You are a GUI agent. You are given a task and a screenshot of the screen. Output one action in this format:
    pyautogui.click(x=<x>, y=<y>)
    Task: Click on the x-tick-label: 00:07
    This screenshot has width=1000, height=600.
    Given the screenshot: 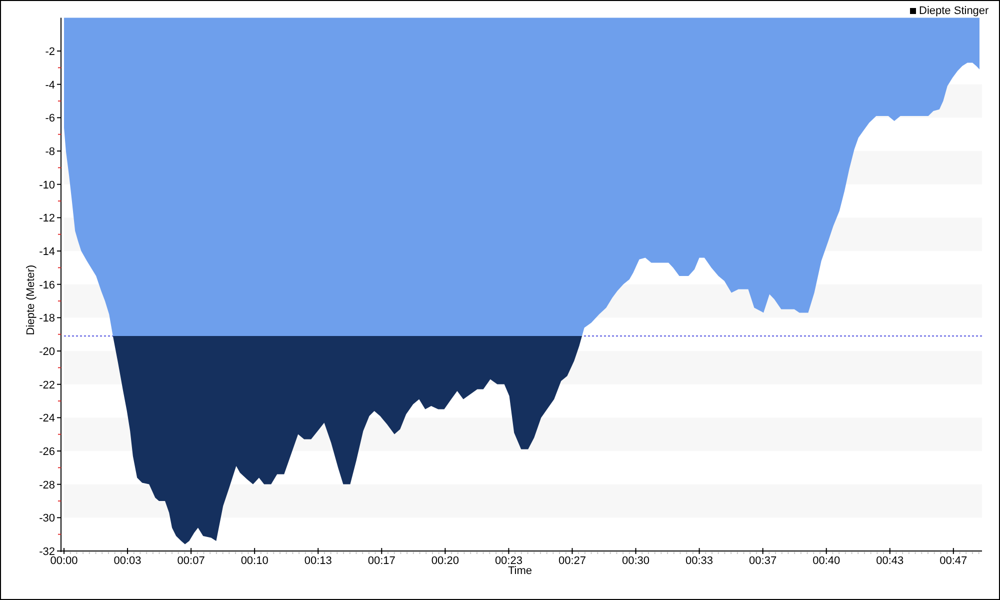 What is the action you would take?
    pyautogui.click(x=191, y=561)
    